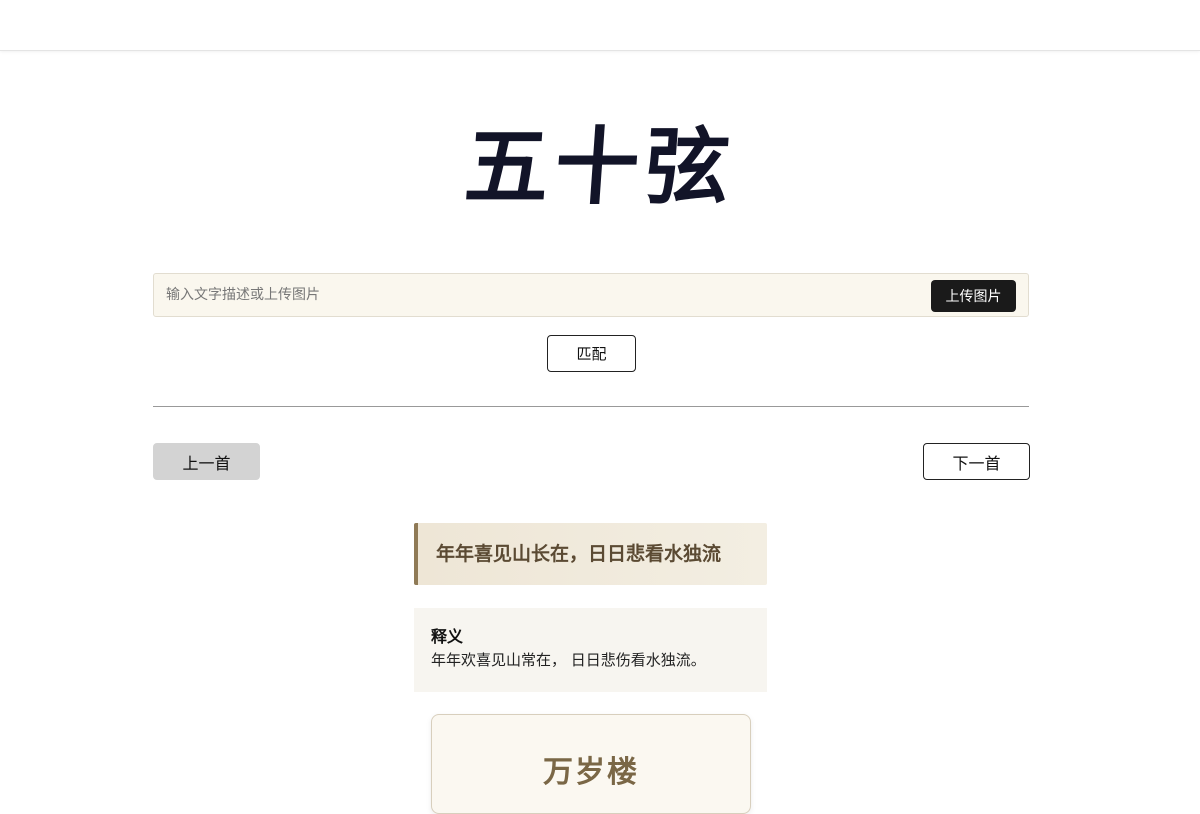  Describe the element at coordinates (591, 772) in the screenshot. I see `poem-title: 万岁楼` at that location.